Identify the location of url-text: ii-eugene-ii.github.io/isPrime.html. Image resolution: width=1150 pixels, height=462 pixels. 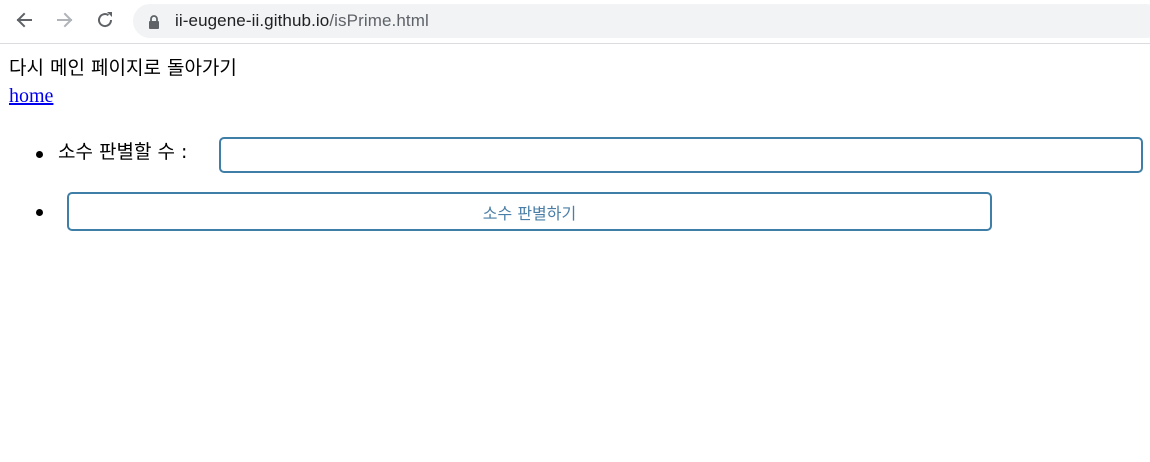
(302, 21).